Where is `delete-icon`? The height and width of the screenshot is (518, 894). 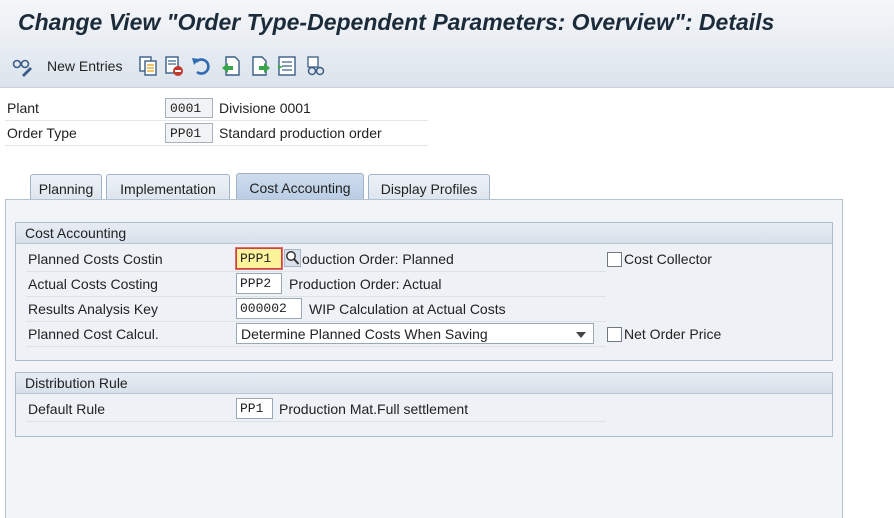 delete-icon is located at coordinates (174, 66).